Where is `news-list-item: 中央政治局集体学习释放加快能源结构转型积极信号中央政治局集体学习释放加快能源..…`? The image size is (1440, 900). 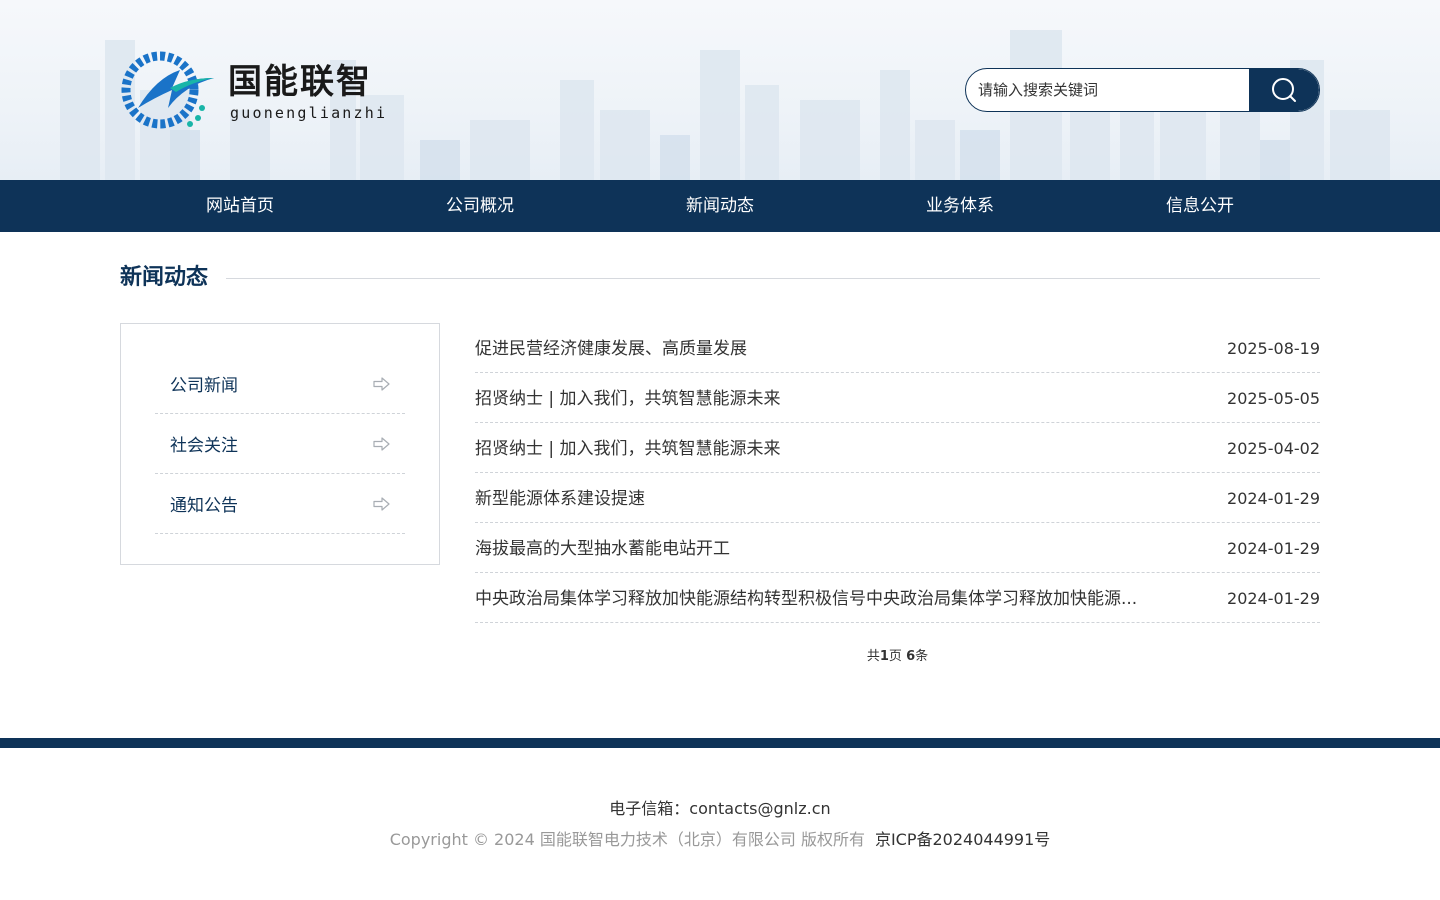 news-list-item: 中央政治局集体学习释放加快能源结构转型积极信号中央政治局集体学习释放加快能源..… is located at coordinates (897, 598).